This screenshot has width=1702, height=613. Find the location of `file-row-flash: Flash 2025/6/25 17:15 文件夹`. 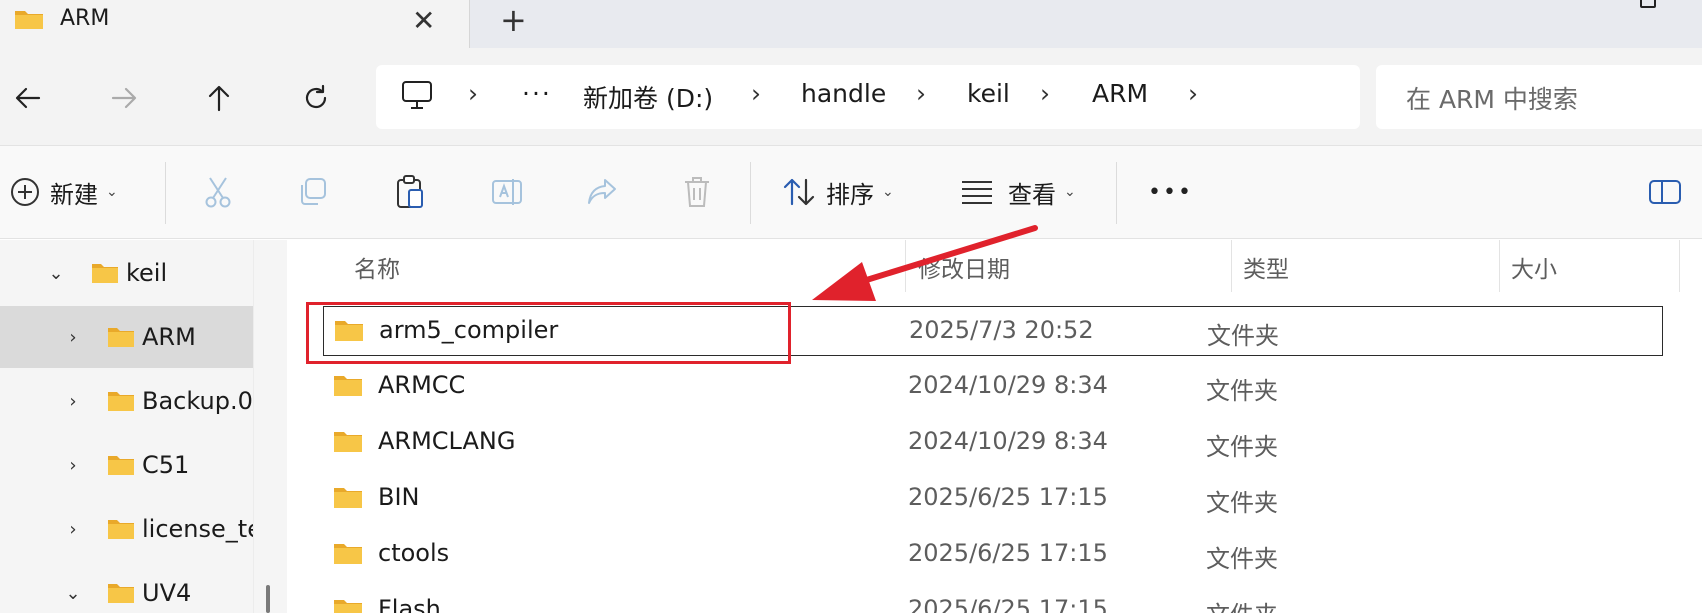

file-row-flash: Flash 2025/6/25 17:15 文件夹 is located at coordinates (993, 599).